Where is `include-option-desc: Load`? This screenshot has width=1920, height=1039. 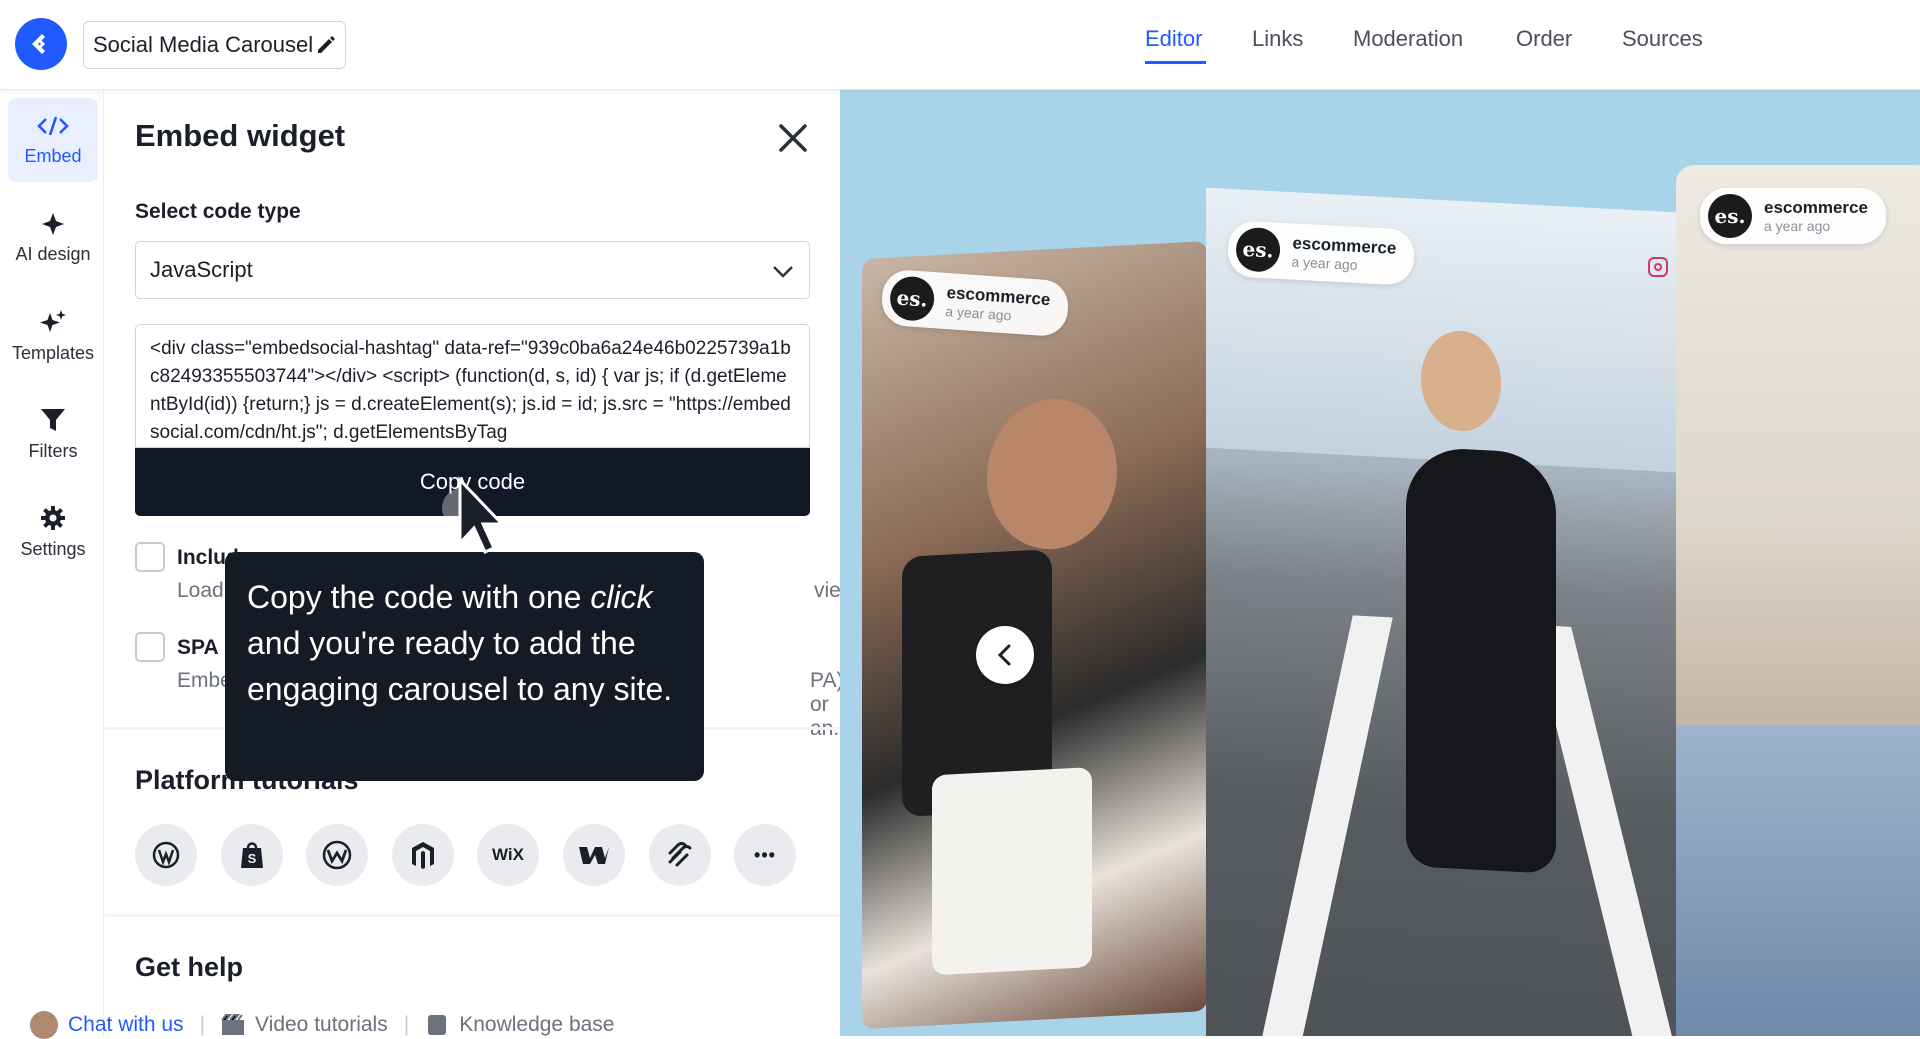 include-option-desc: Load is located at coordinates (200, 590).